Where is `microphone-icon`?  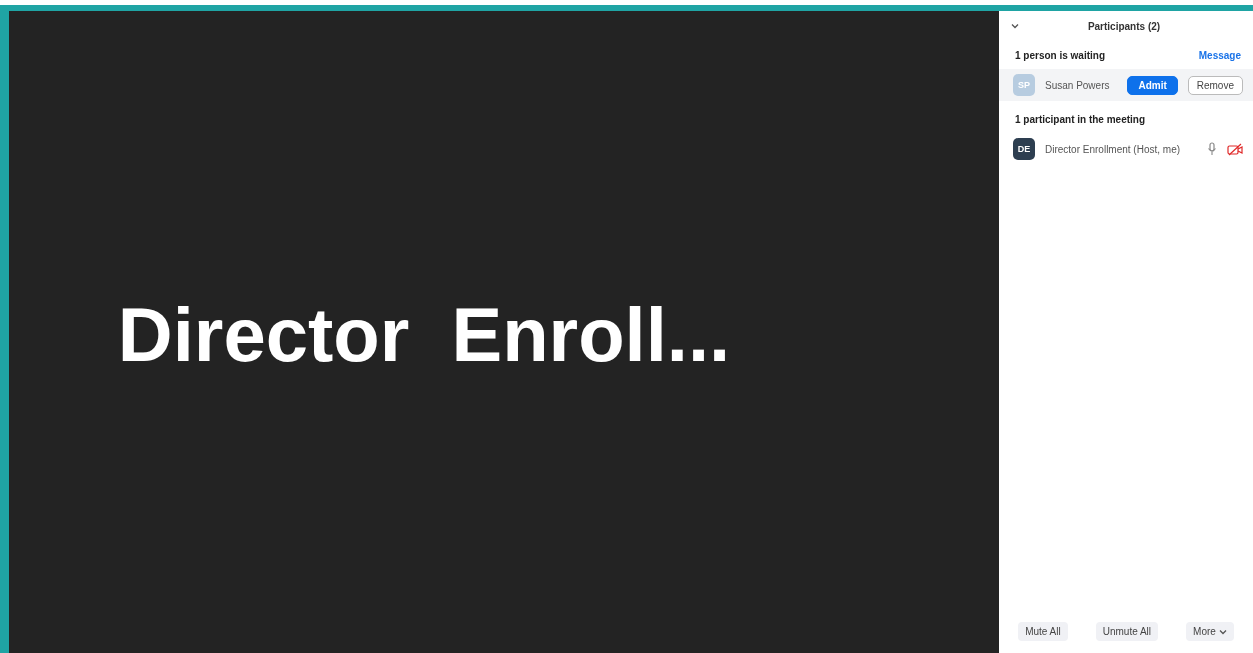 microphone-icon is located at coordinates (1212, 149).